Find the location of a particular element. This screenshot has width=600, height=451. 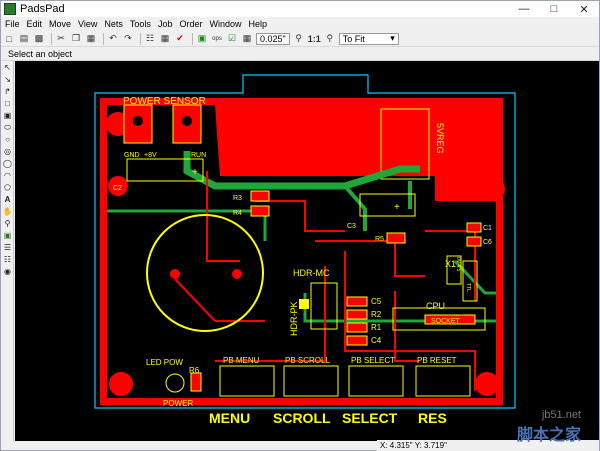

menu-window: Window is located at coordinates (225, 24).